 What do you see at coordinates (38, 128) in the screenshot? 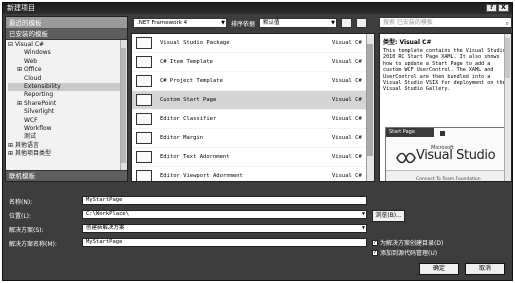
I see `tree-node-label: Workflow` at bounding box center [38, 128].